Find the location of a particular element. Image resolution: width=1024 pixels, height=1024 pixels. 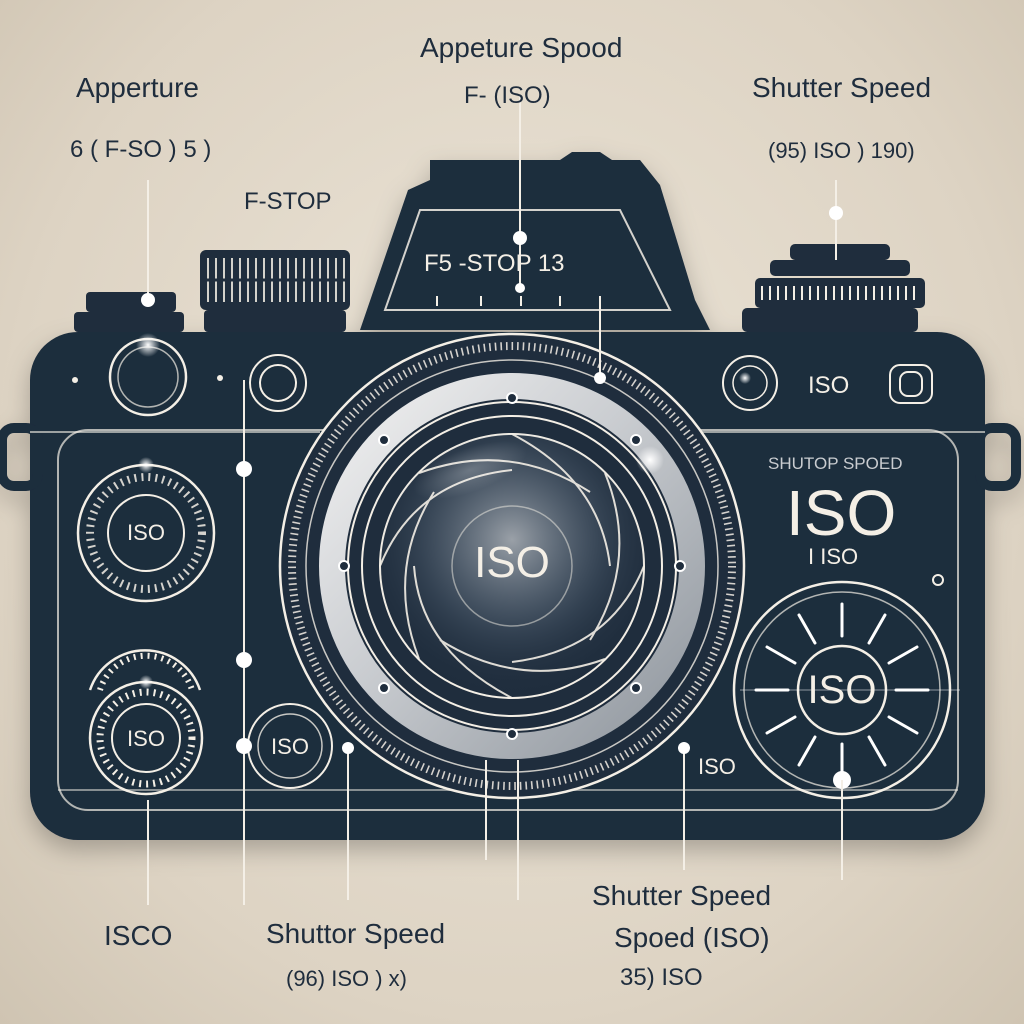

right-panel-header: SHUTOP SPOED is located at coordinates (835, 463).